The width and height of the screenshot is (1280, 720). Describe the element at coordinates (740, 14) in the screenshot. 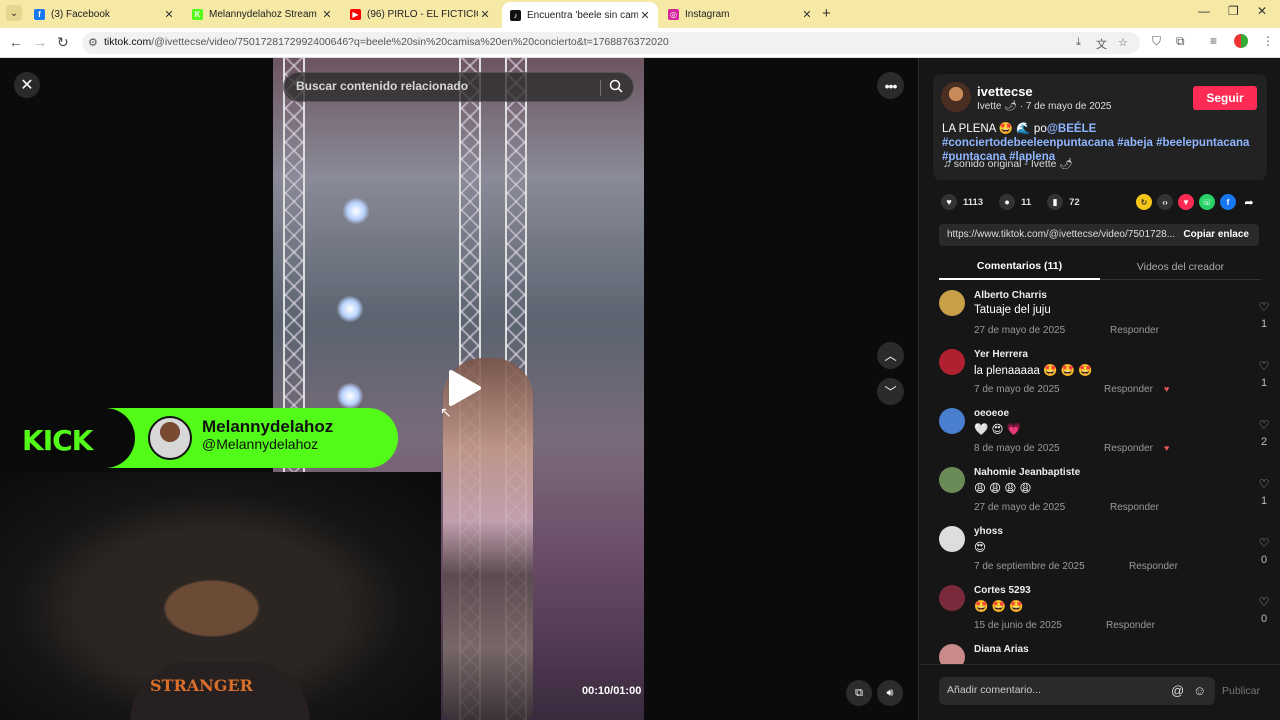

I see `browser-tab: ◎ Instagram ✕` at that location.